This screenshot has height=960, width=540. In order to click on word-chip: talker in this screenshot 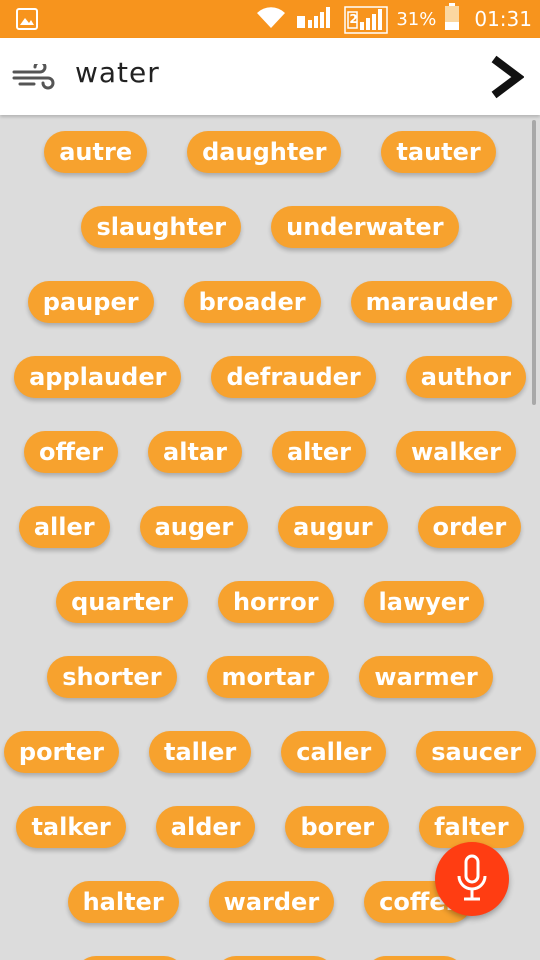, I will do `click(71, 827)`.